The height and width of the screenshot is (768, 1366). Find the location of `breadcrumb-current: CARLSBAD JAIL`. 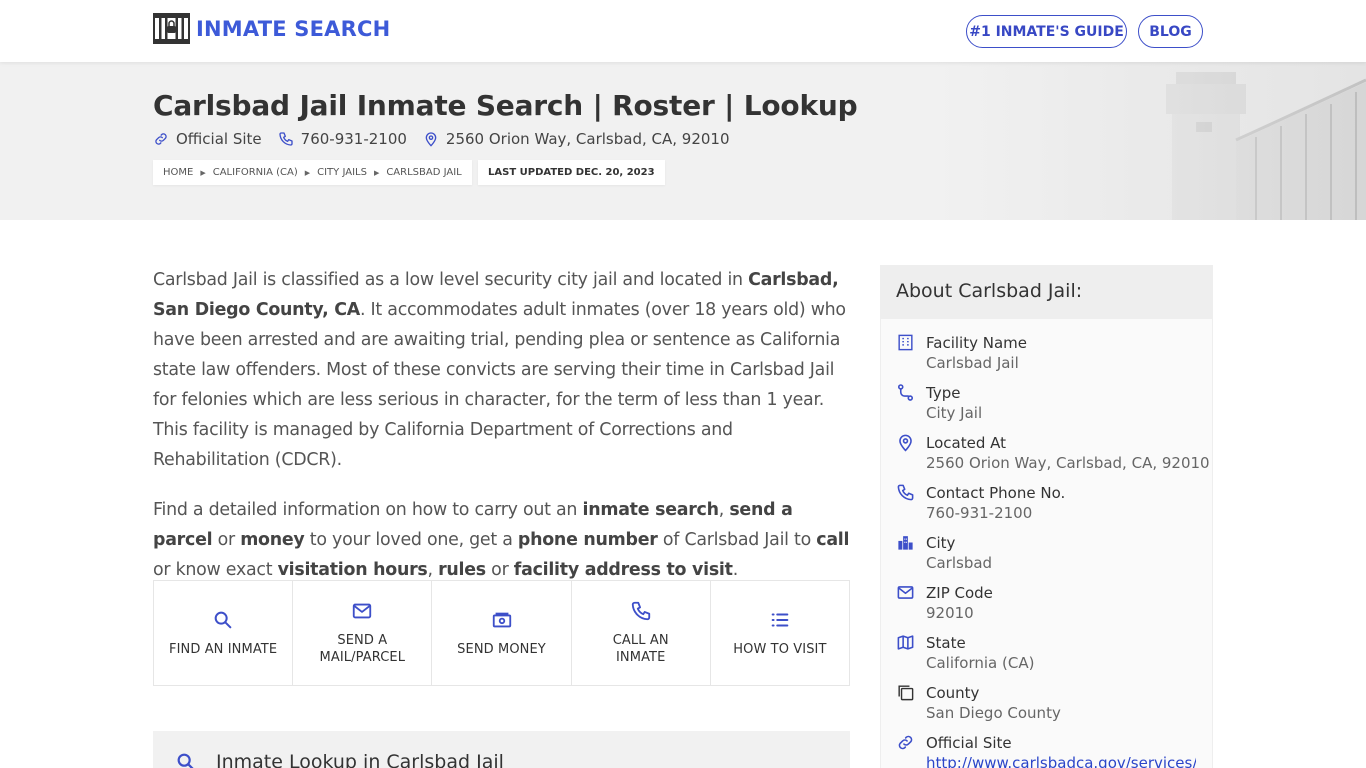

breadcrumb-current: CARLSBAD JAIL is located at coordinates (424, 172).